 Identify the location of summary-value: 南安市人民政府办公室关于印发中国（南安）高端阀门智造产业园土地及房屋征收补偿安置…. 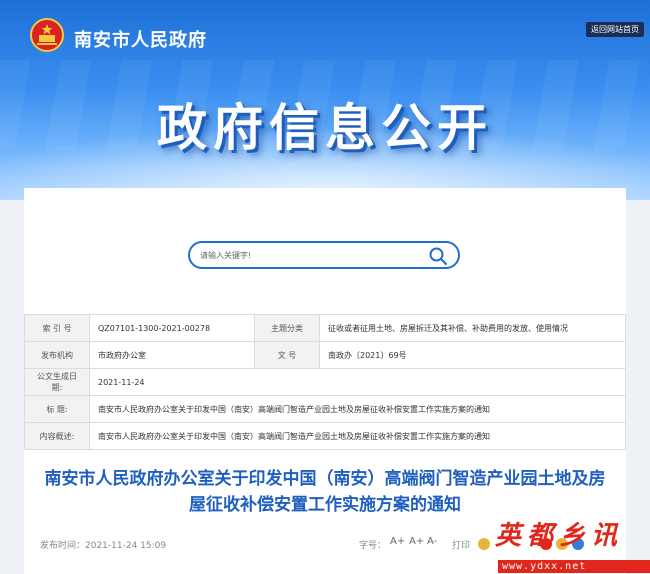
(357, 436).